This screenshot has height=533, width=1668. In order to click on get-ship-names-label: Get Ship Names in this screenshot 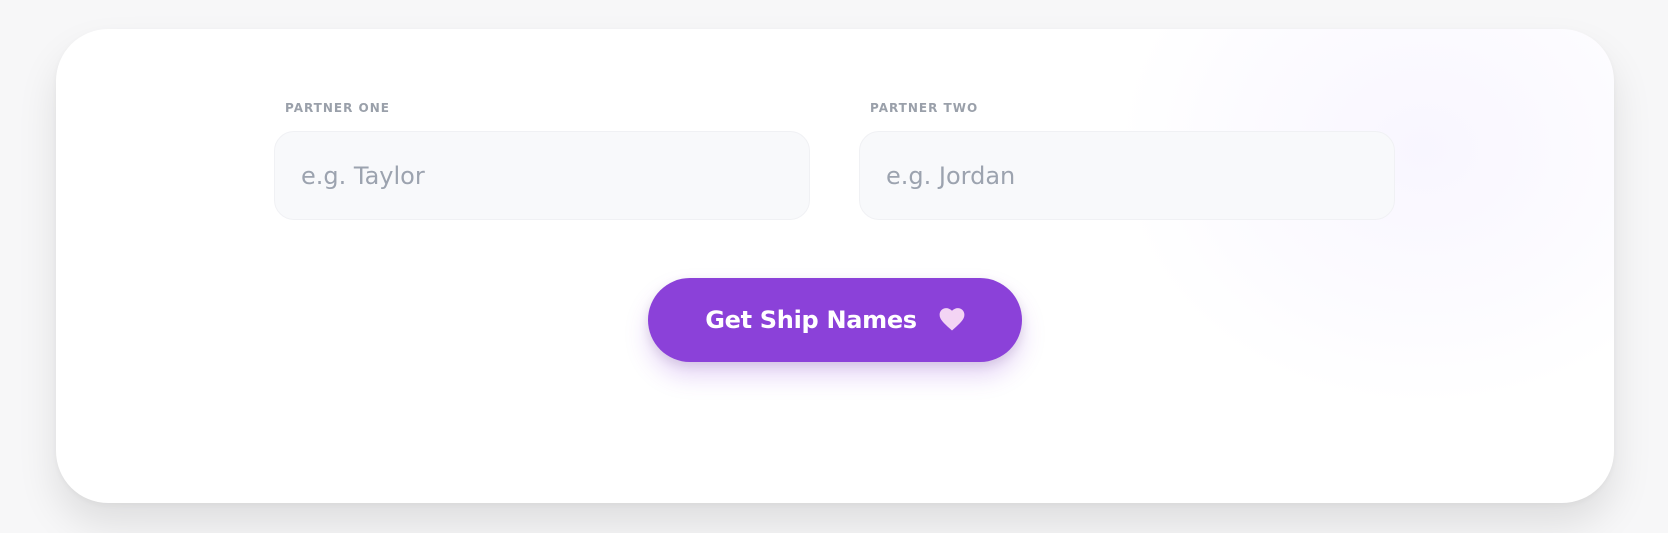, I will do `click(811, 320)`.